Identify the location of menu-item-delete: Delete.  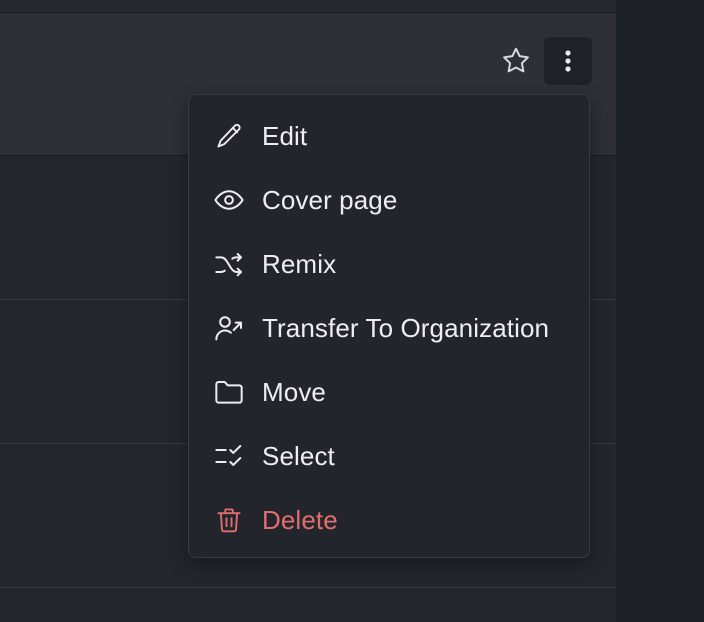
(389, 520).